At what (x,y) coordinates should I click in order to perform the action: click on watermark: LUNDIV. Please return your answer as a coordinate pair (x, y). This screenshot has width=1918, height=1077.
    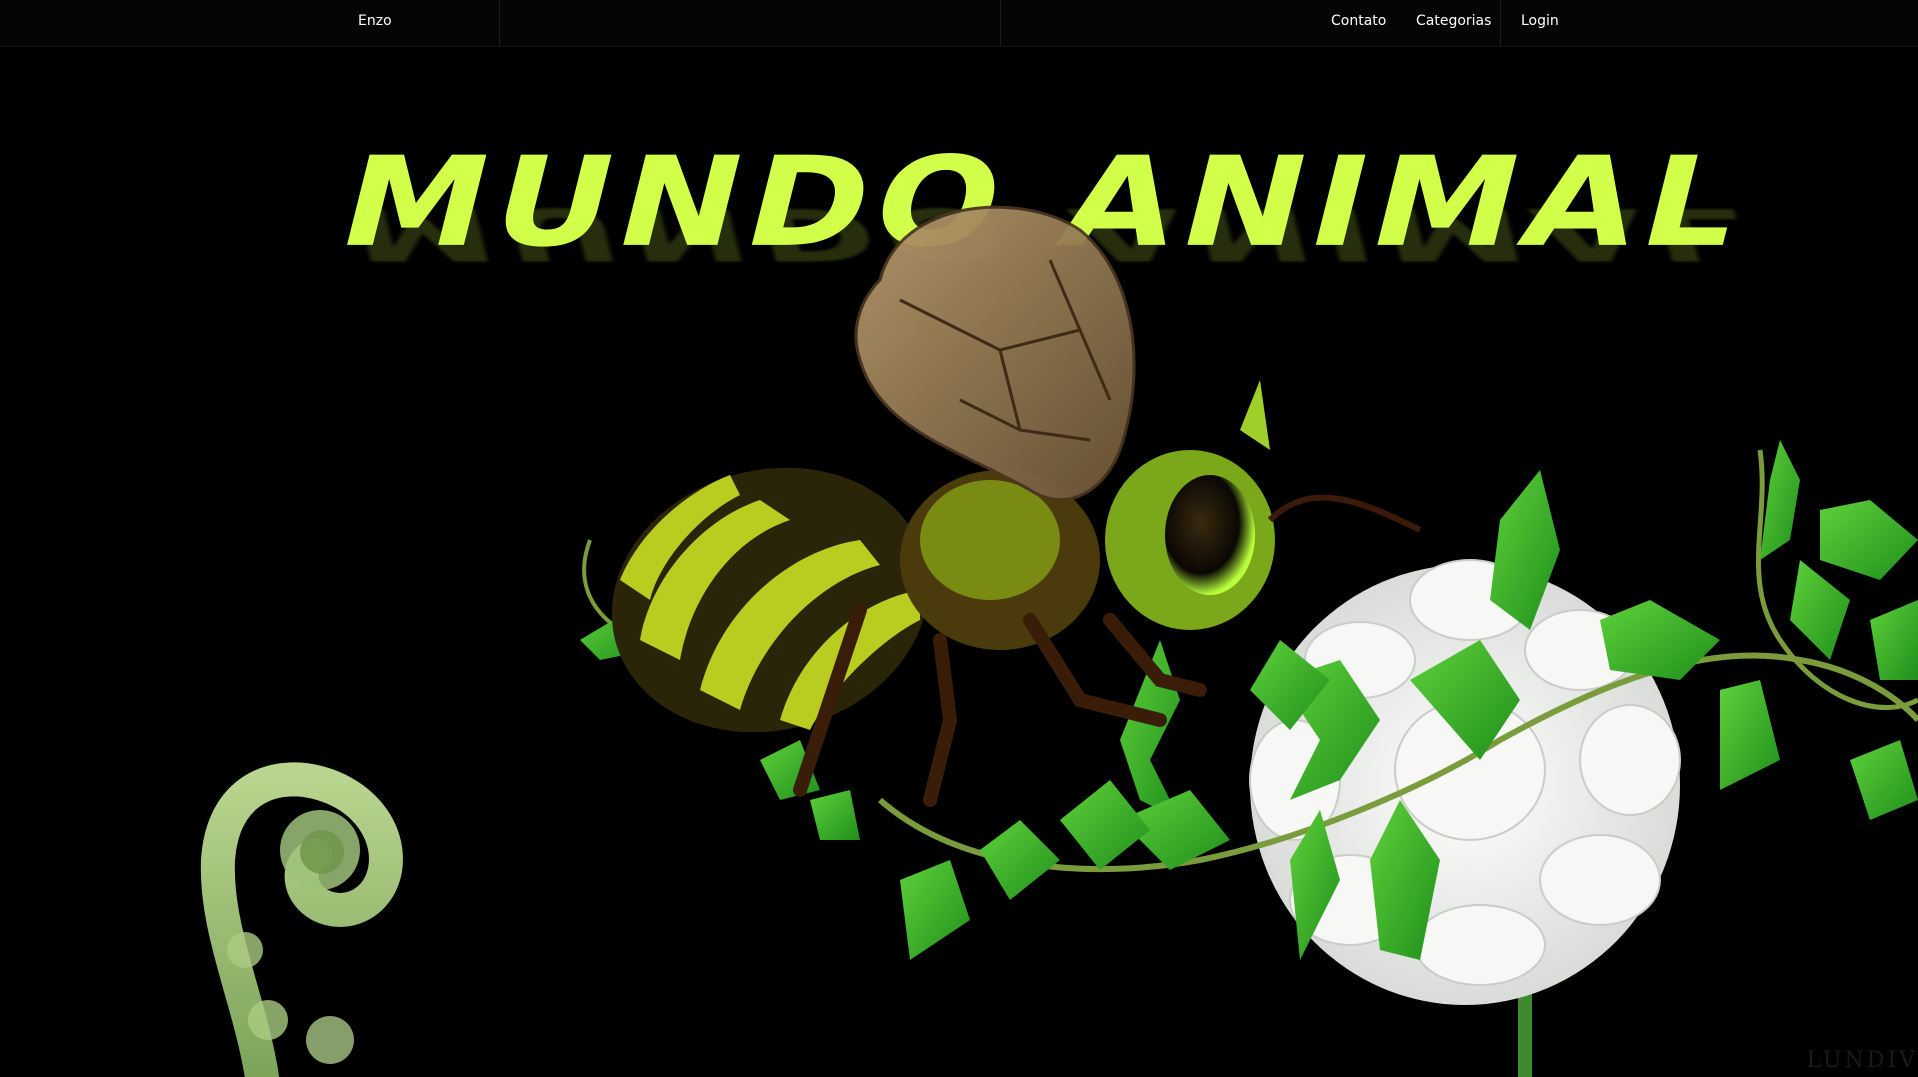
    Looking at the image, I should click on (1862, 1060).